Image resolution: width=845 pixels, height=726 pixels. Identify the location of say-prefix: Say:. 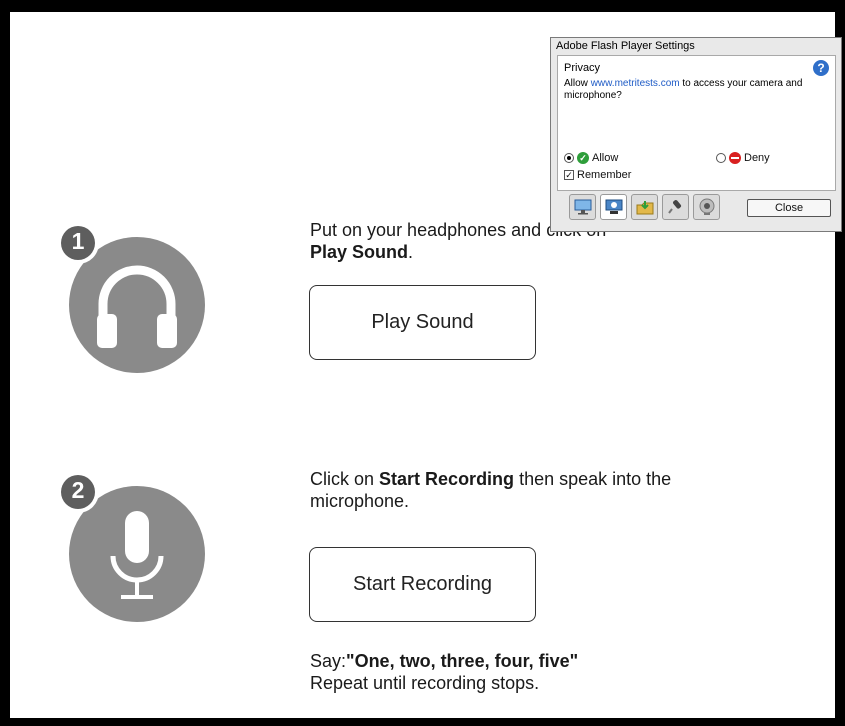
(328, 661).